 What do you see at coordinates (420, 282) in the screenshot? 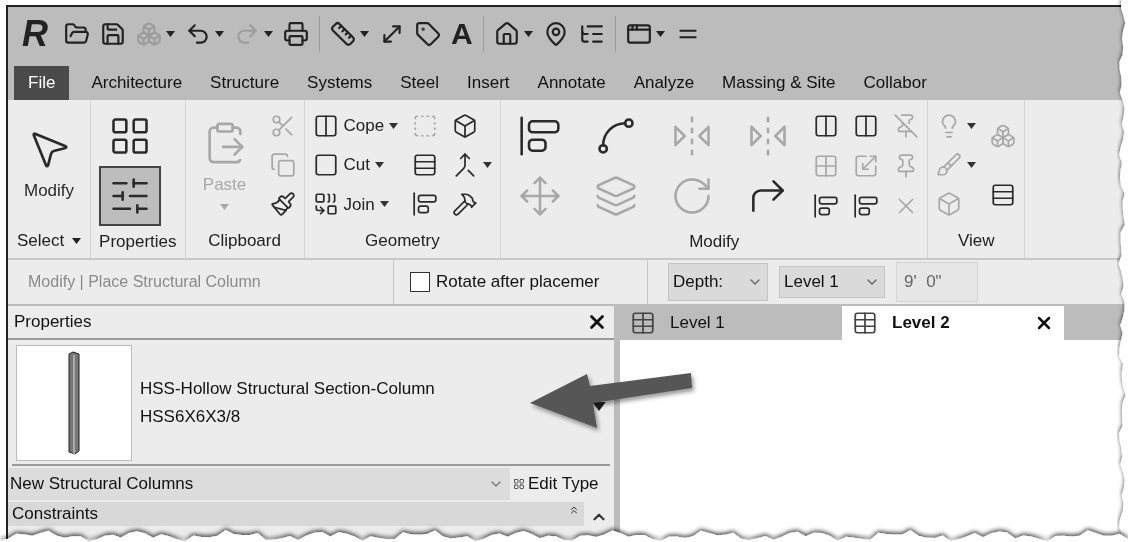
I see `checkbox` at bounding box center [420, 282].